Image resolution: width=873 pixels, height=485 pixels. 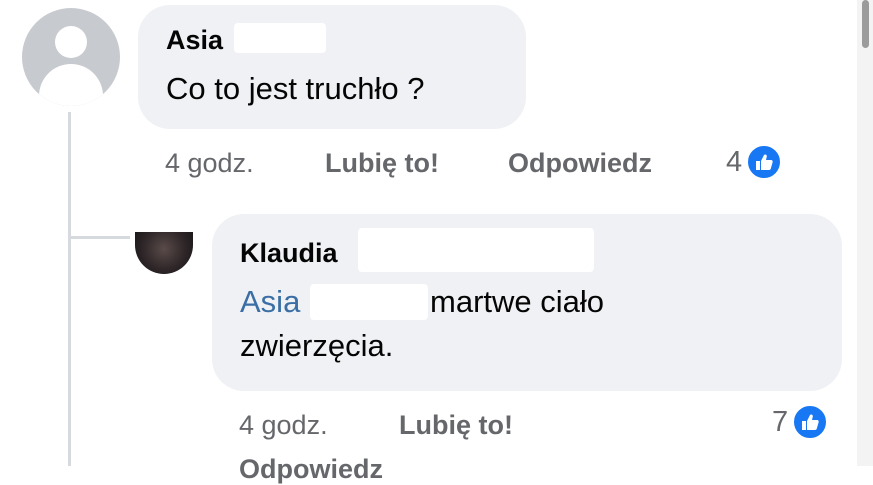 What do you see at coordinates (164, 253) in the screenshot?
I see `avatar` at bounding box center [164, 253].